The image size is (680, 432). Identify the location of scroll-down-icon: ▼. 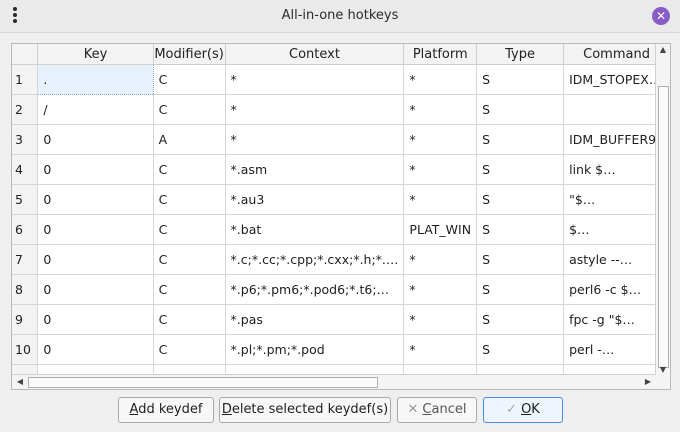
(663, 369).